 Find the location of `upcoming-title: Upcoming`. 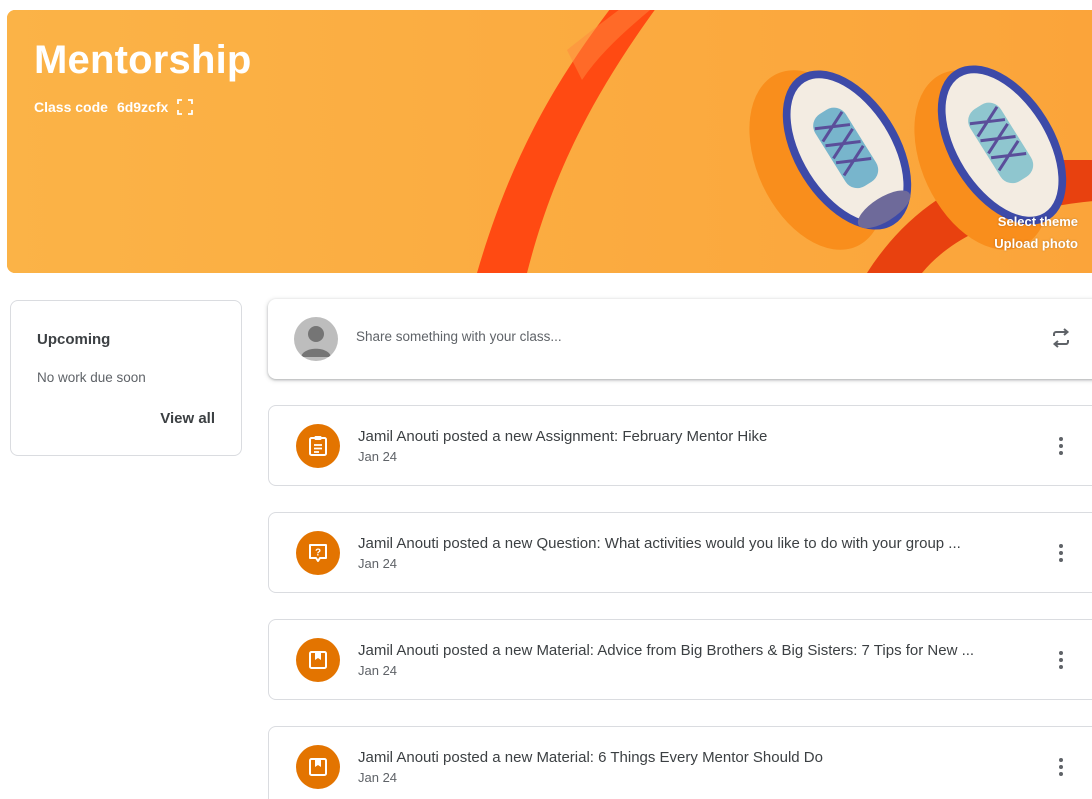

upcoming-title: Upcoming is located at coordinates (74, 339).